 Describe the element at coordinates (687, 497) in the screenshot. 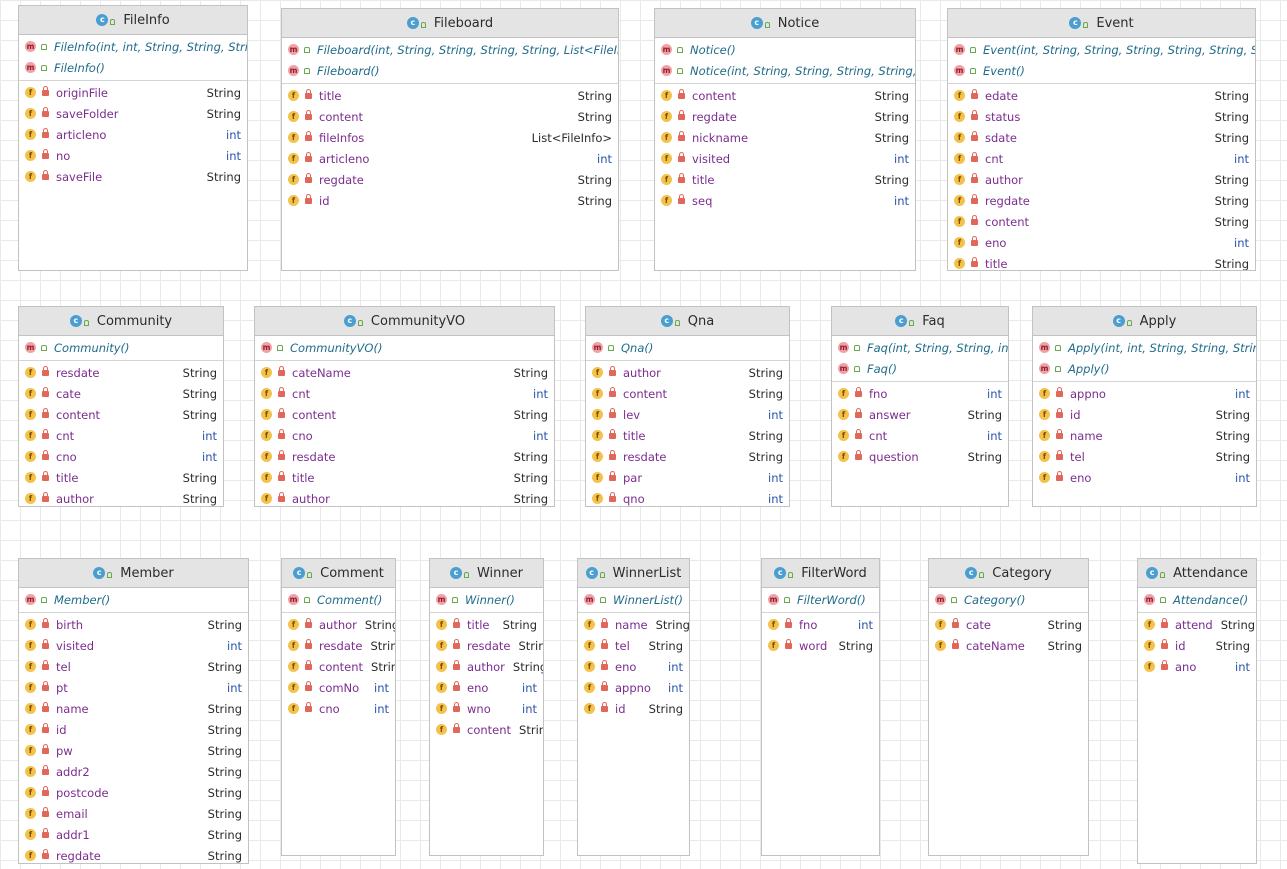

I see `field-row: f qno int` at that location.